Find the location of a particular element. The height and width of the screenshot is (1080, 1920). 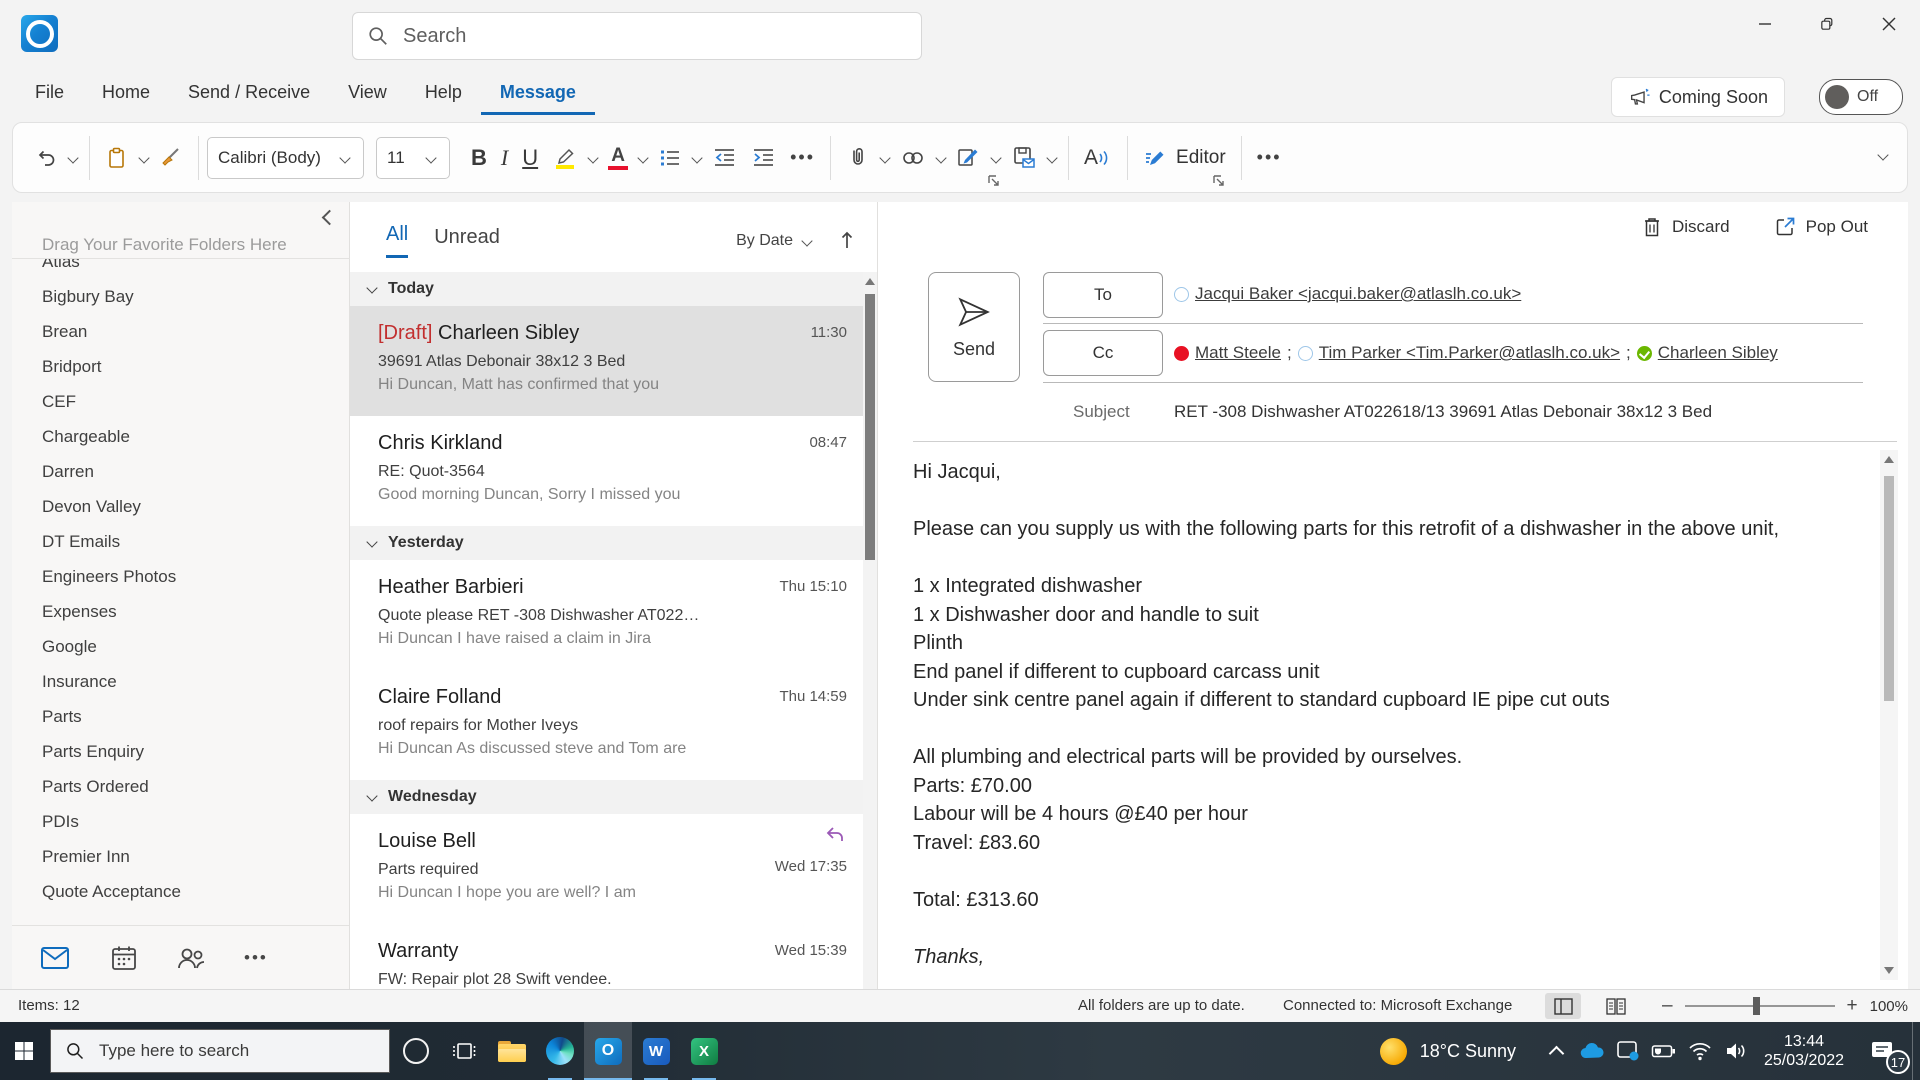

highlight-dropdown-chevron is located at coordinates (593, 157).